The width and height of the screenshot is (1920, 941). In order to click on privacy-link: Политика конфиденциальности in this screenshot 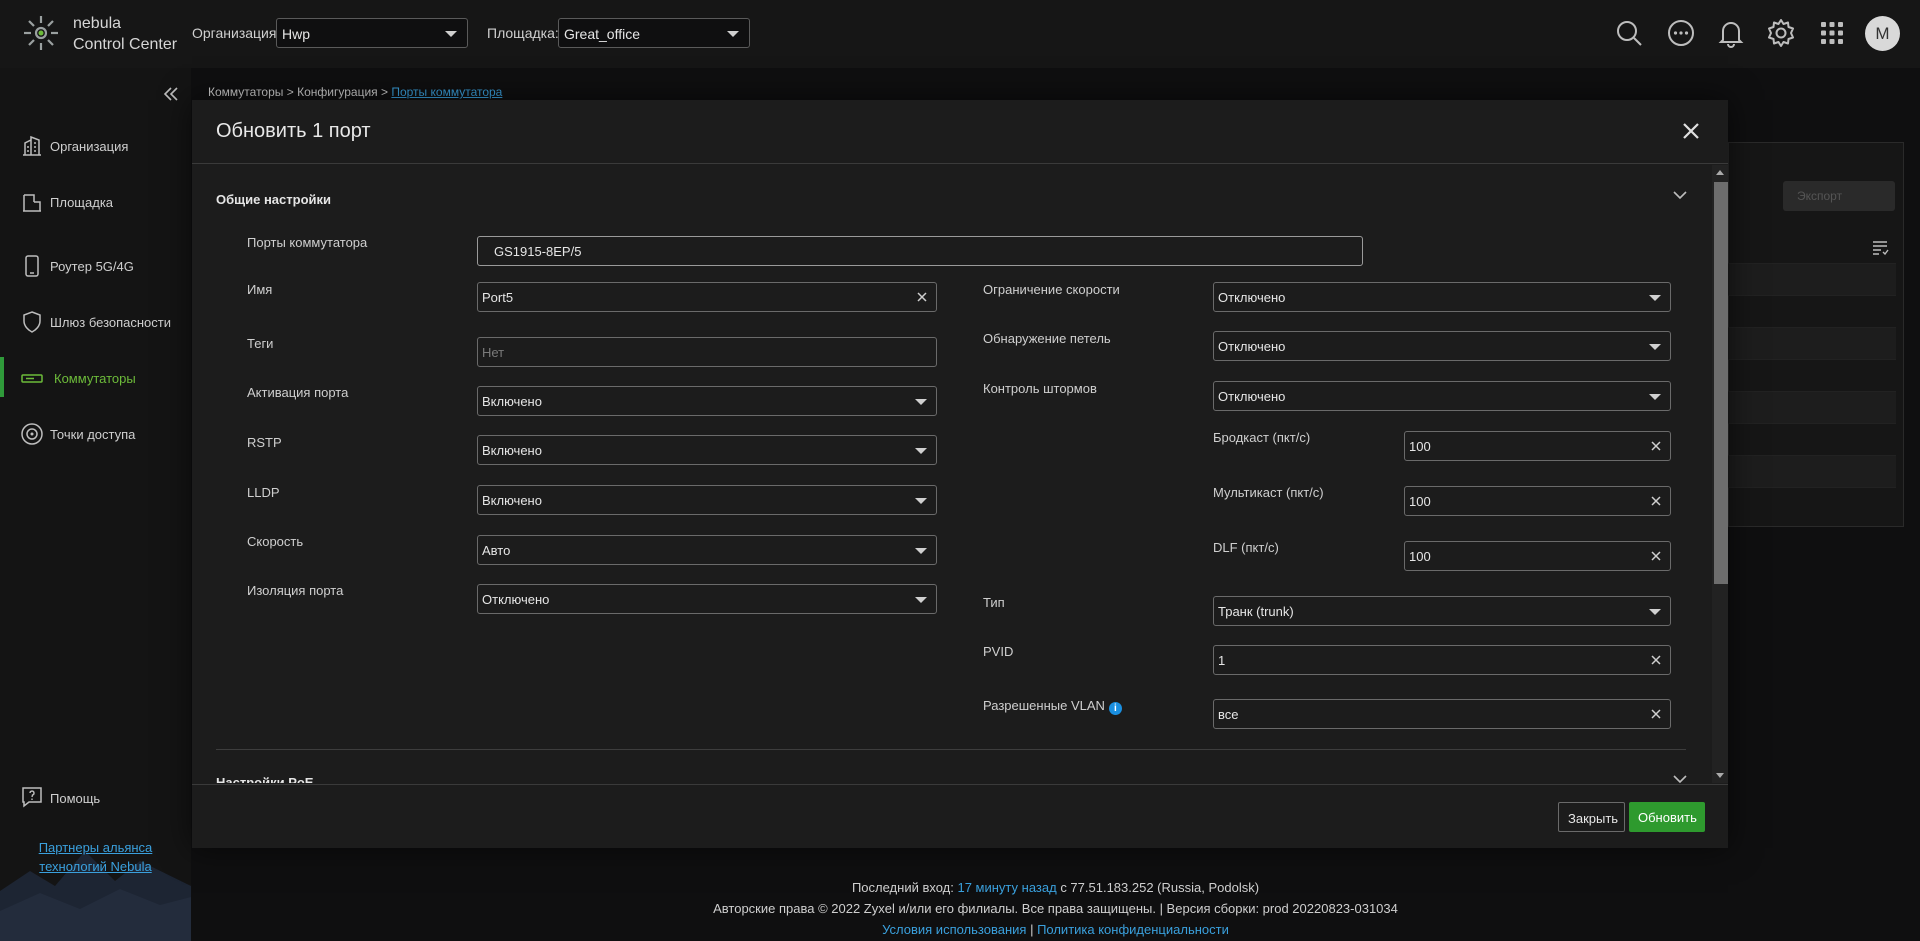, I will do `click(1133, 929)`.